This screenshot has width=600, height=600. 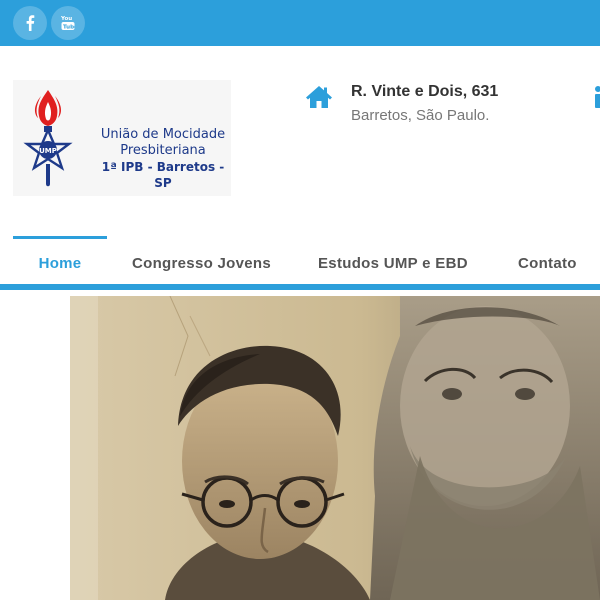 What do you see at coordinates (66, 19) in the screenshot?
I see `svg-text: You` at bounding box center [66, 19].